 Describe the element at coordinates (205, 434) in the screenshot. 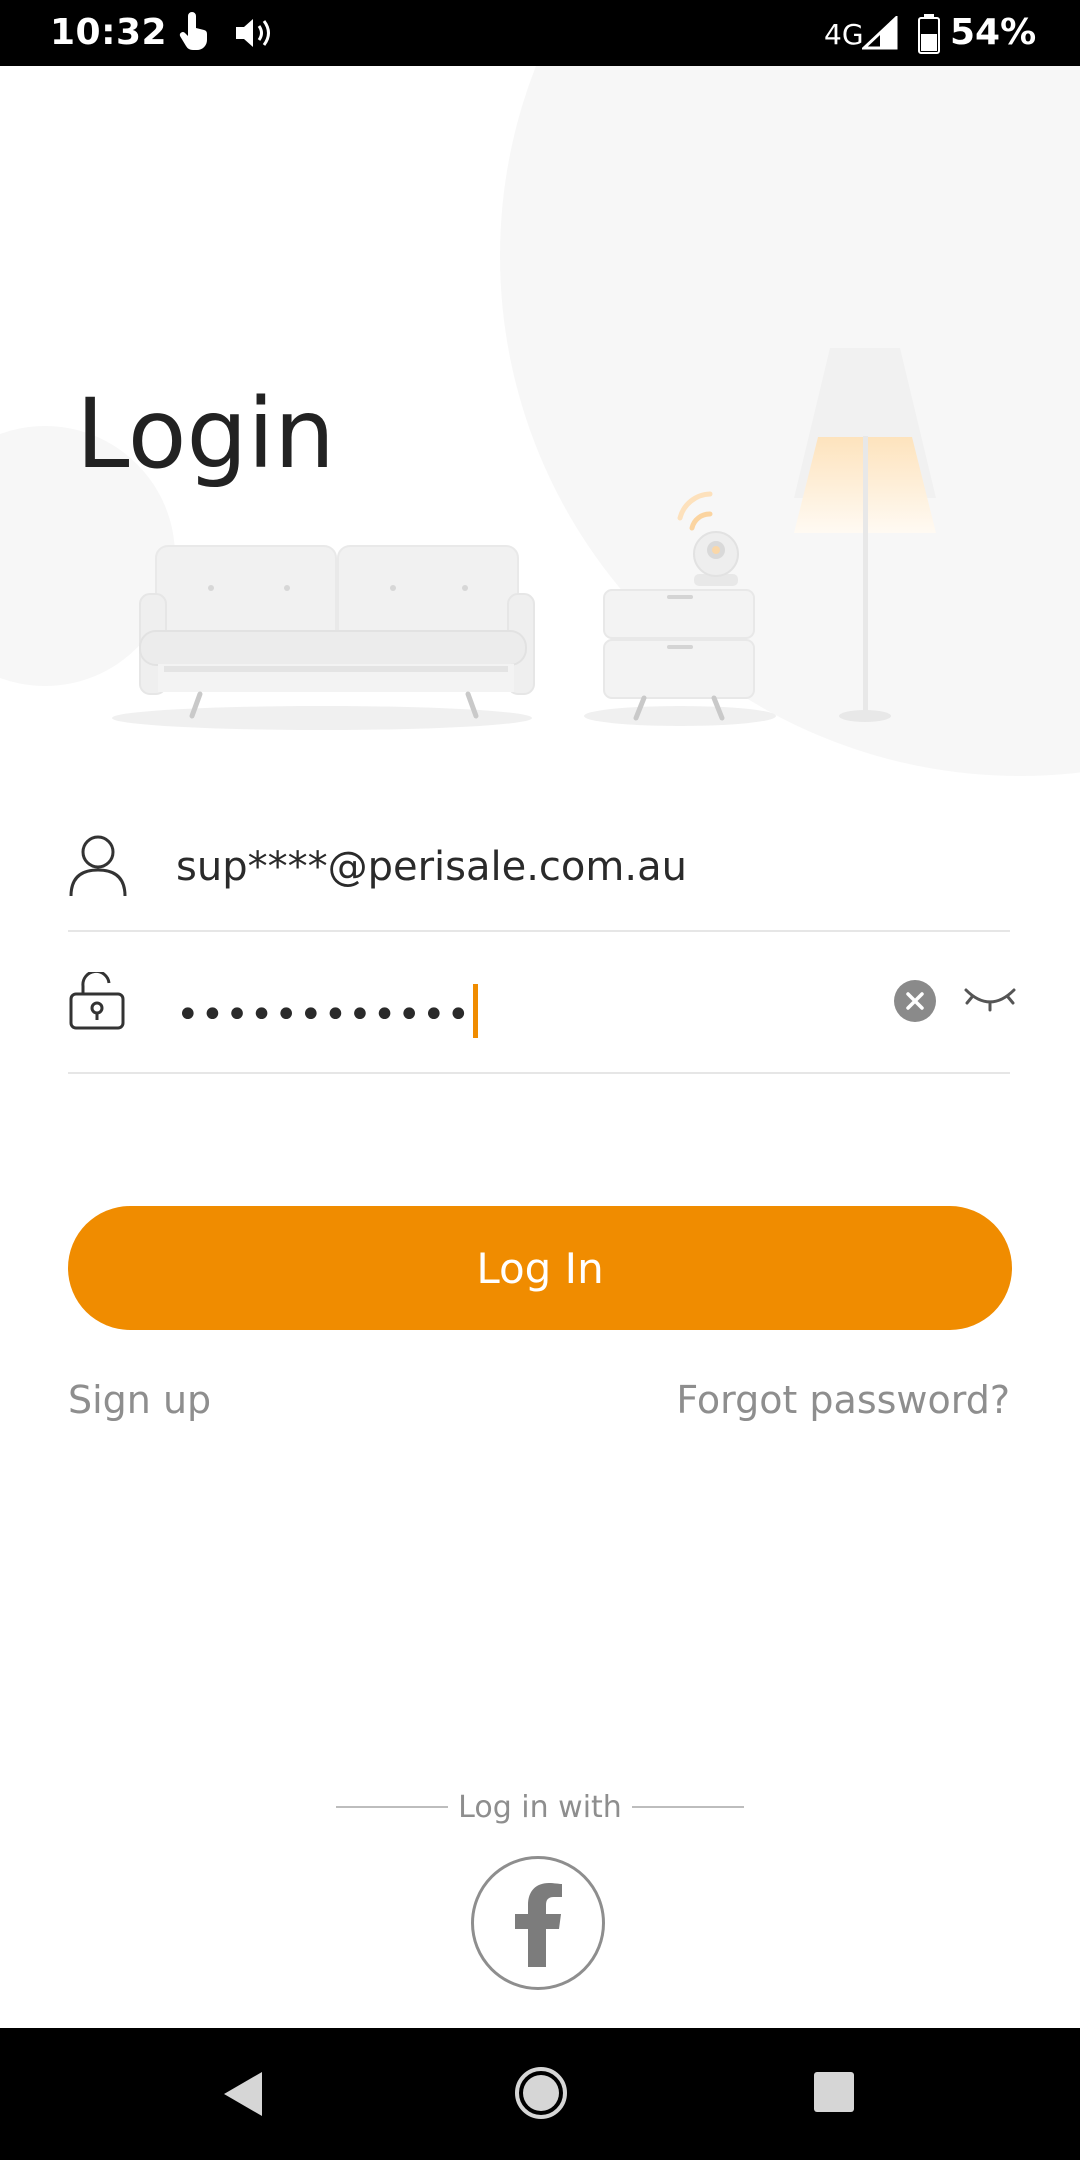

I see `page-title: Login` at that location.